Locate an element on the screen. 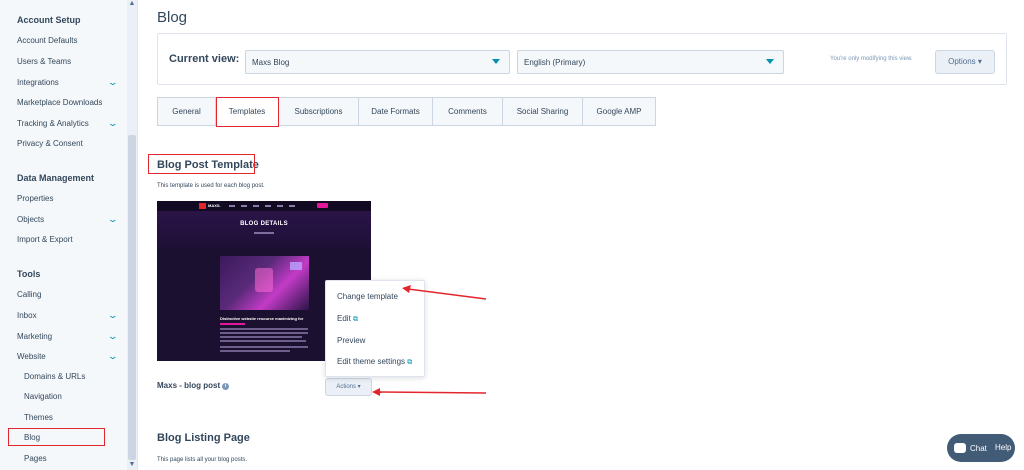 This screenshot has width=1024, height=470. sidebar-item-tracking-analytics: Tracking & Analytics ⌄ is located at coordinates (68, 123).